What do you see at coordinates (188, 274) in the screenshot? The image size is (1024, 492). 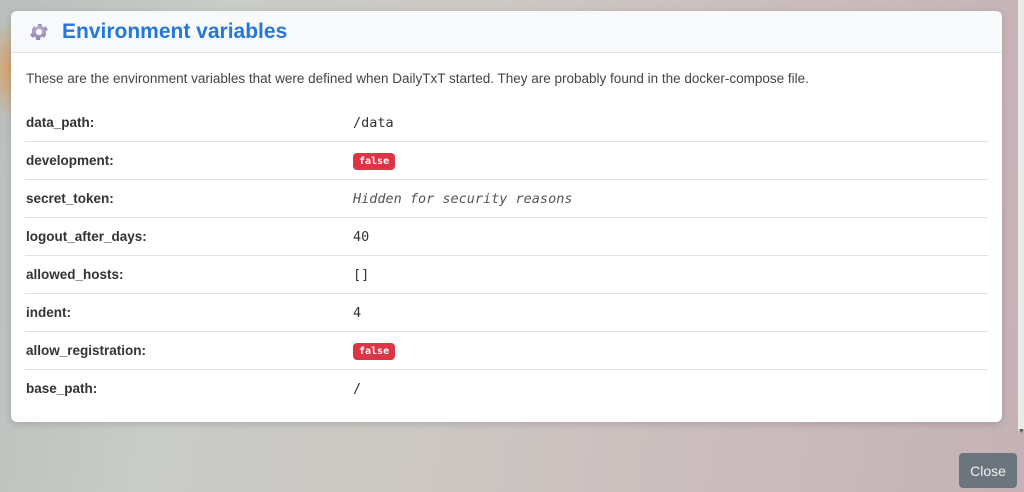 I see `variable-key: allowed_hosts:` at bounding box center [188, 274].